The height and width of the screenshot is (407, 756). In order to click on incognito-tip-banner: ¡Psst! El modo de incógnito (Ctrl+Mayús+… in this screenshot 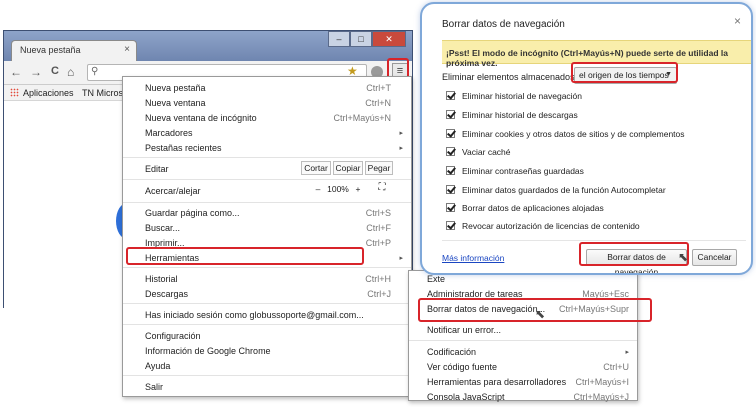, I will do `click(596, 54)`.